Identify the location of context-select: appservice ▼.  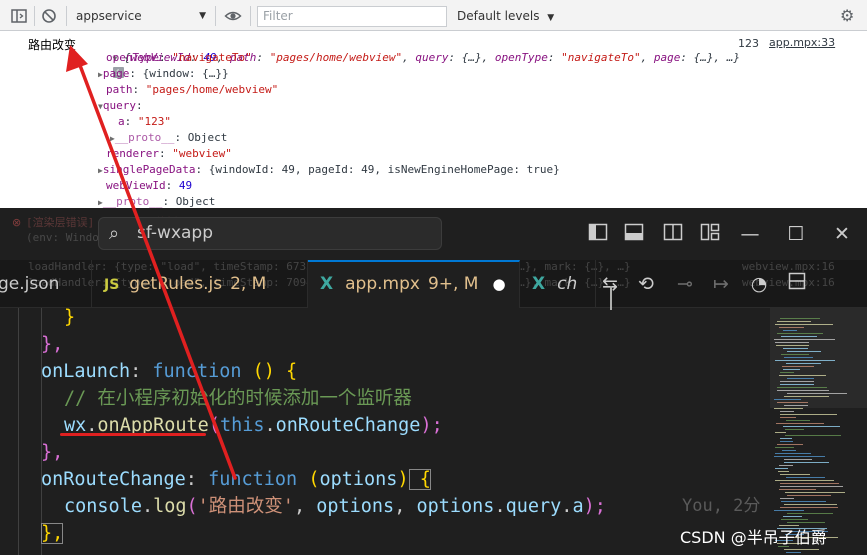
(141, 16).